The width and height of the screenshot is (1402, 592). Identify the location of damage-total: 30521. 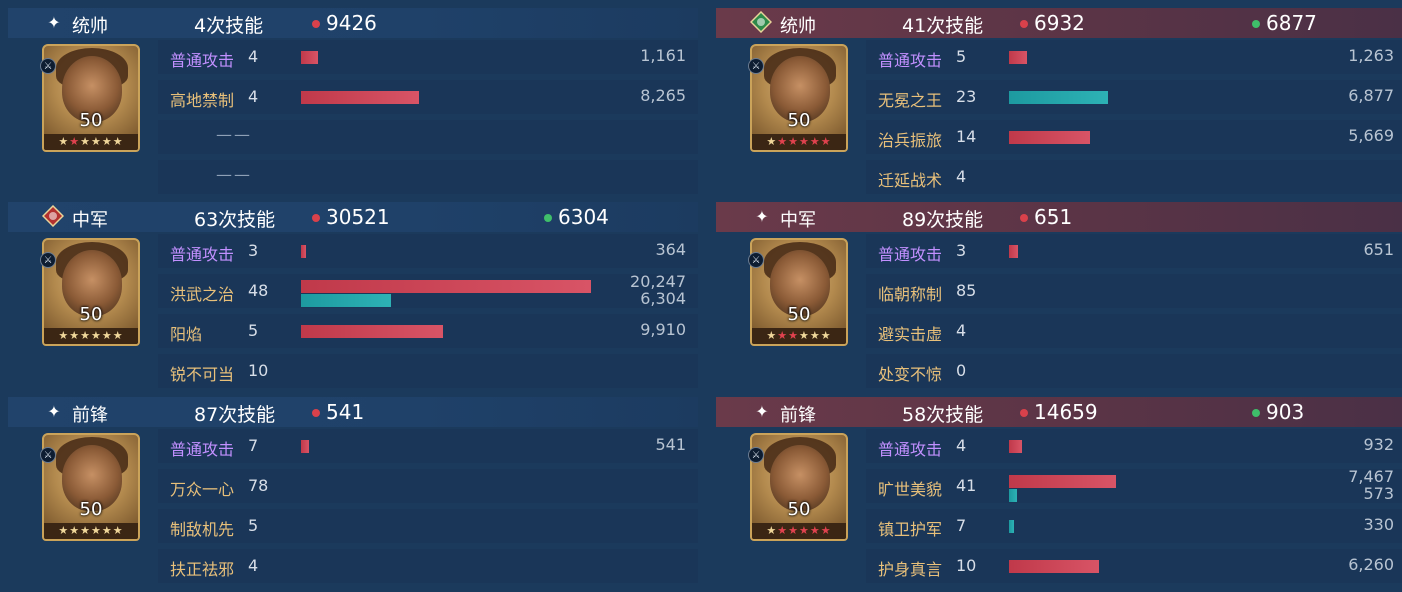
(351, 217).